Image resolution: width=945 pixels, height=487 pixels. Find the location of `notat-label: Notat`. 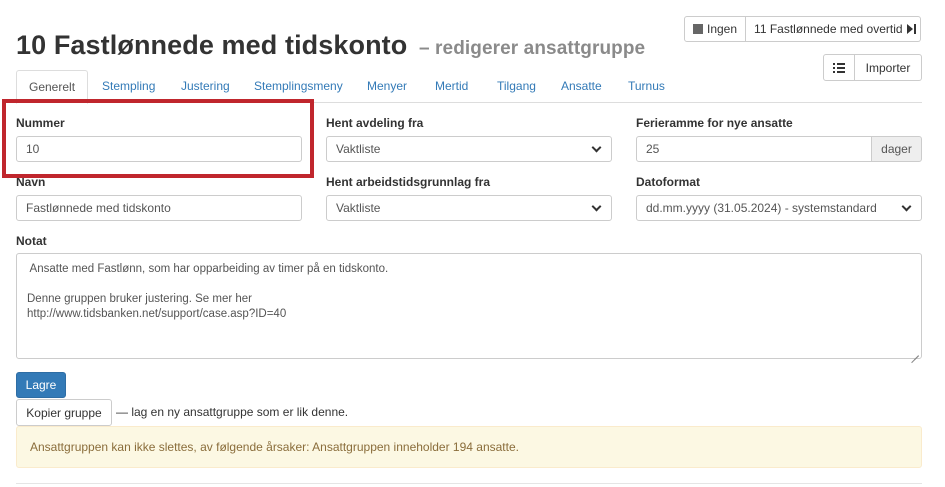

notat-label: Notat is located at coordinates (31, 241).